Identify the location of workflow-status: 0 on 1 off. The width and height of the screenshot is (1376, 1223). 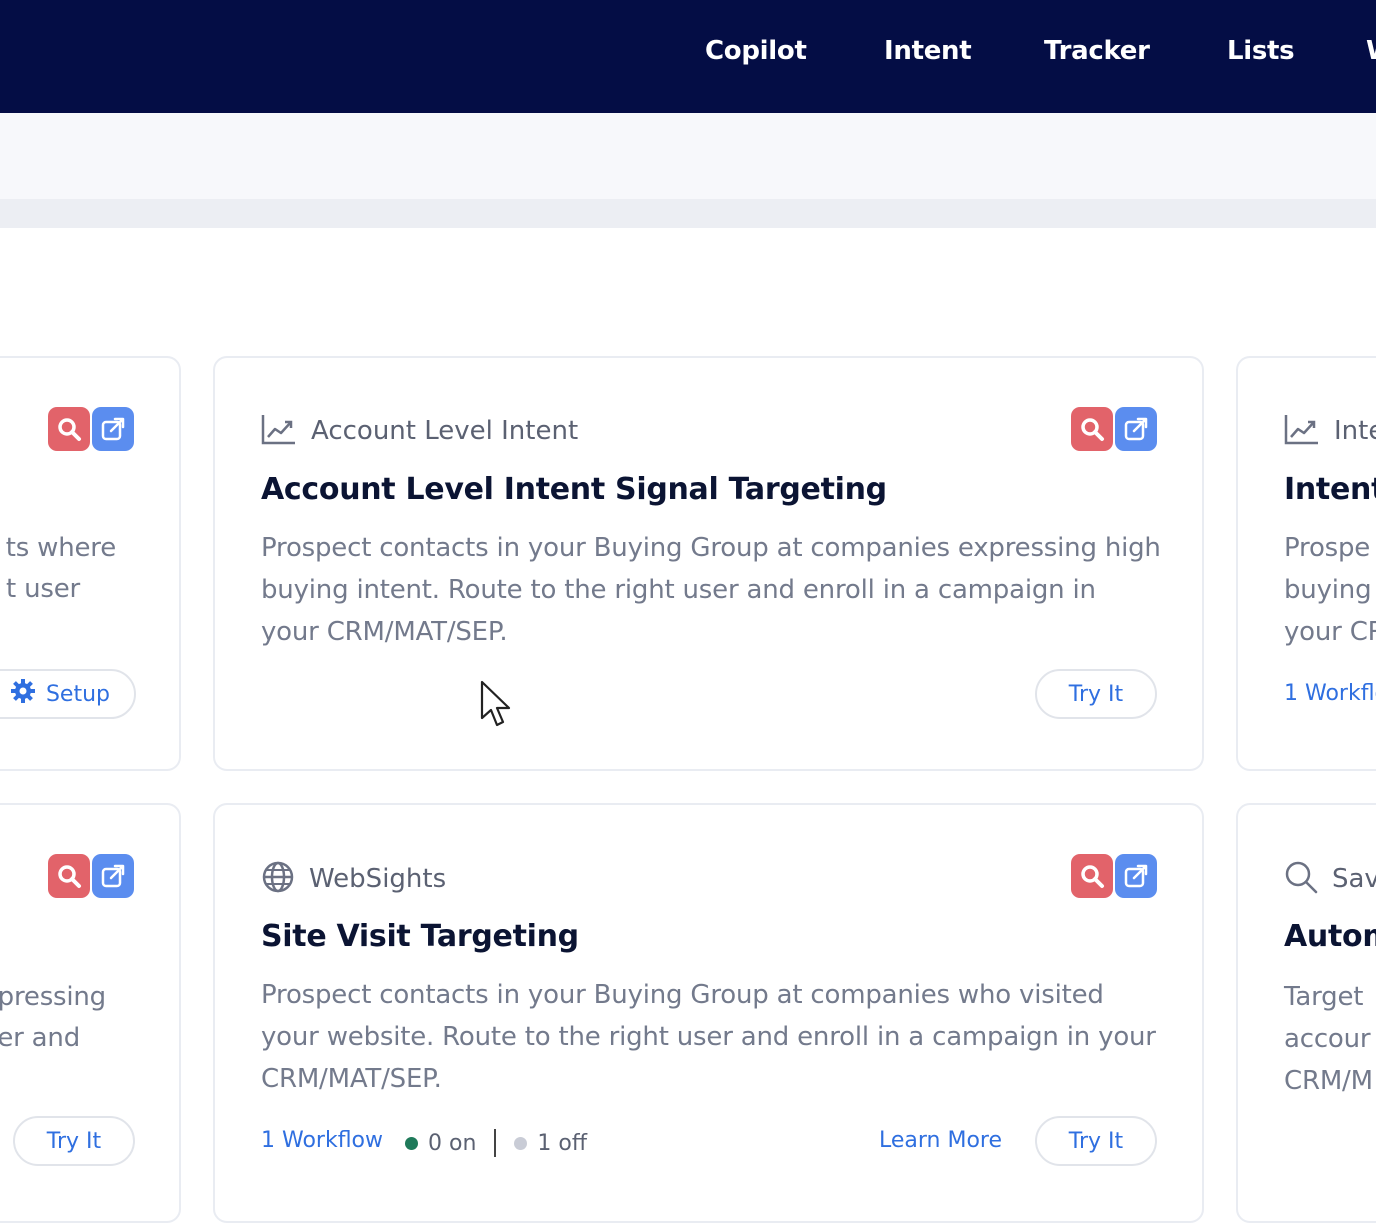
(496, 1143).